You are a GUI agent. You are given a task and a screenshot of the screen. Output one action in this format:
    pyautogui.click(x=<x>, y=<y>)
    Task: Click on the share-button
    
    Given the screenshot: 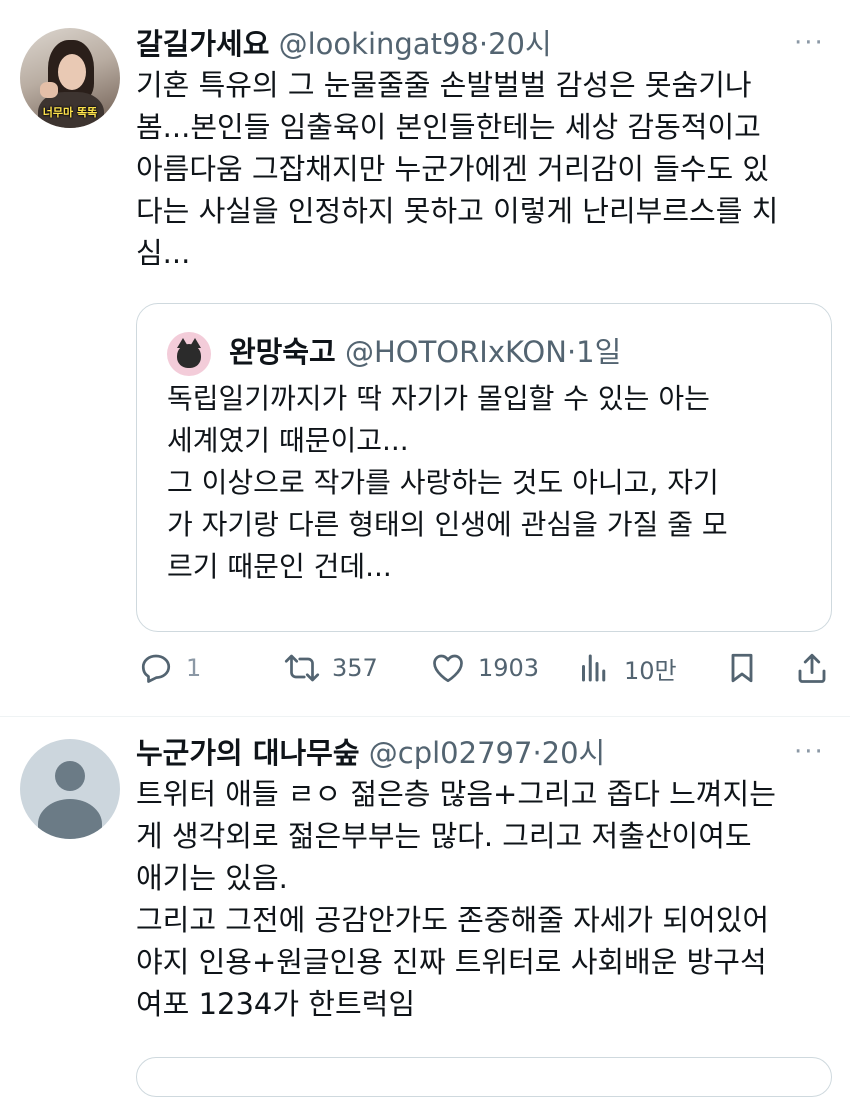 What is the action you would take?
    pyautogui.click(x=812, y=668)
    